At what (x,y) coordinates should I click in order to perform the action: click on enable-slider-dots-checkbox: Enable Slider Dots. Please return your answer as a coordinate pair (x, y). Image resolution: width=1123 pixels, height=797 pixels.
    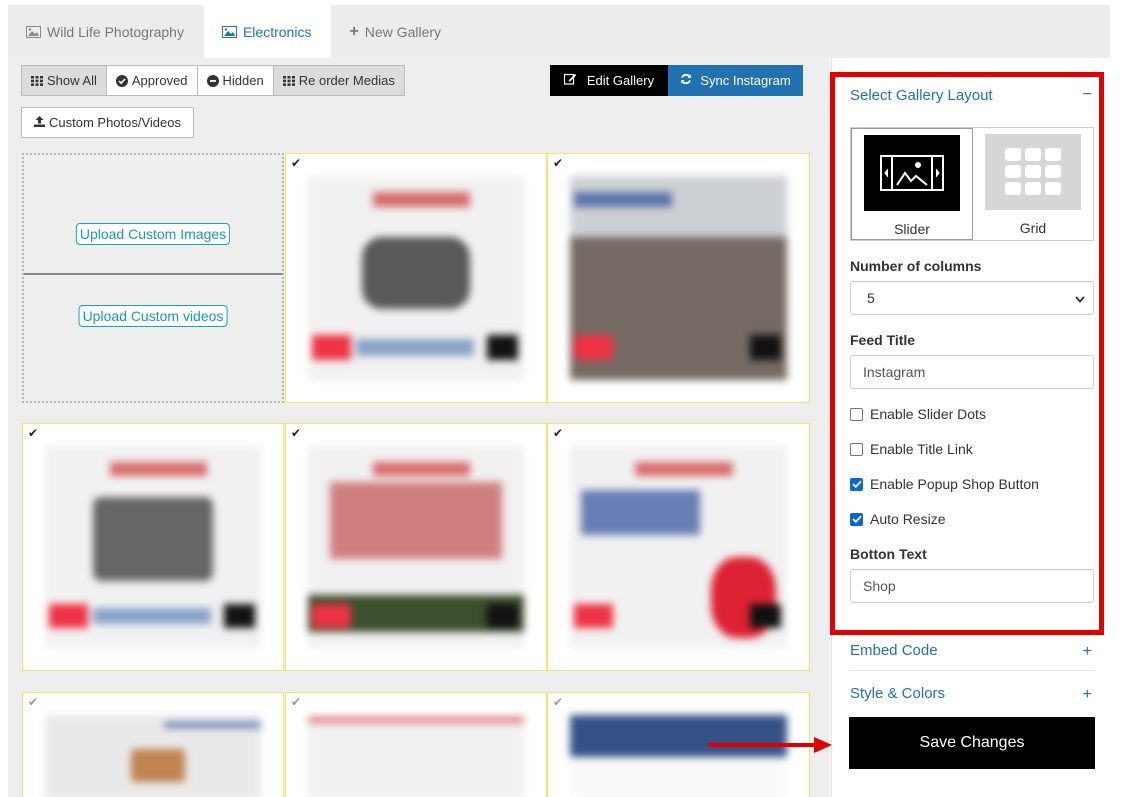
    Looking at the image, I should click on (918, 414).